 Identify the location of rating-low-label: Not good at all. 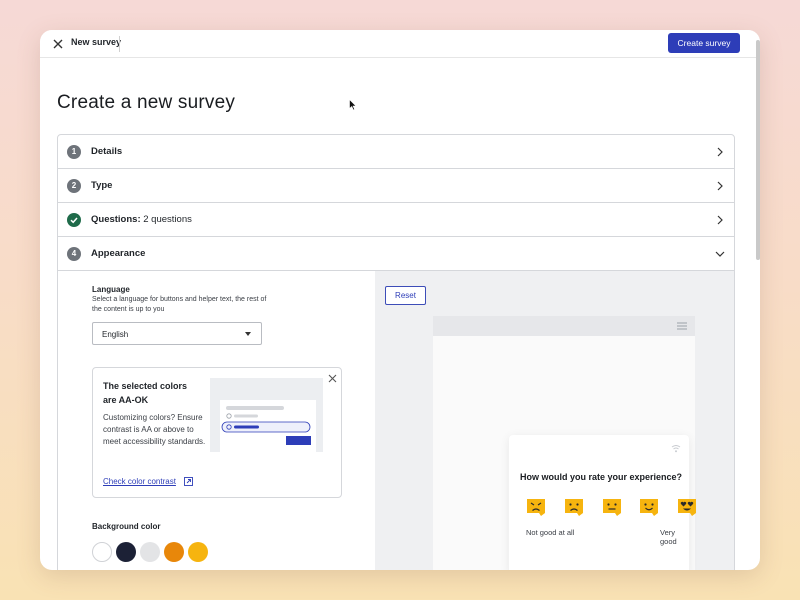
(550, 532).